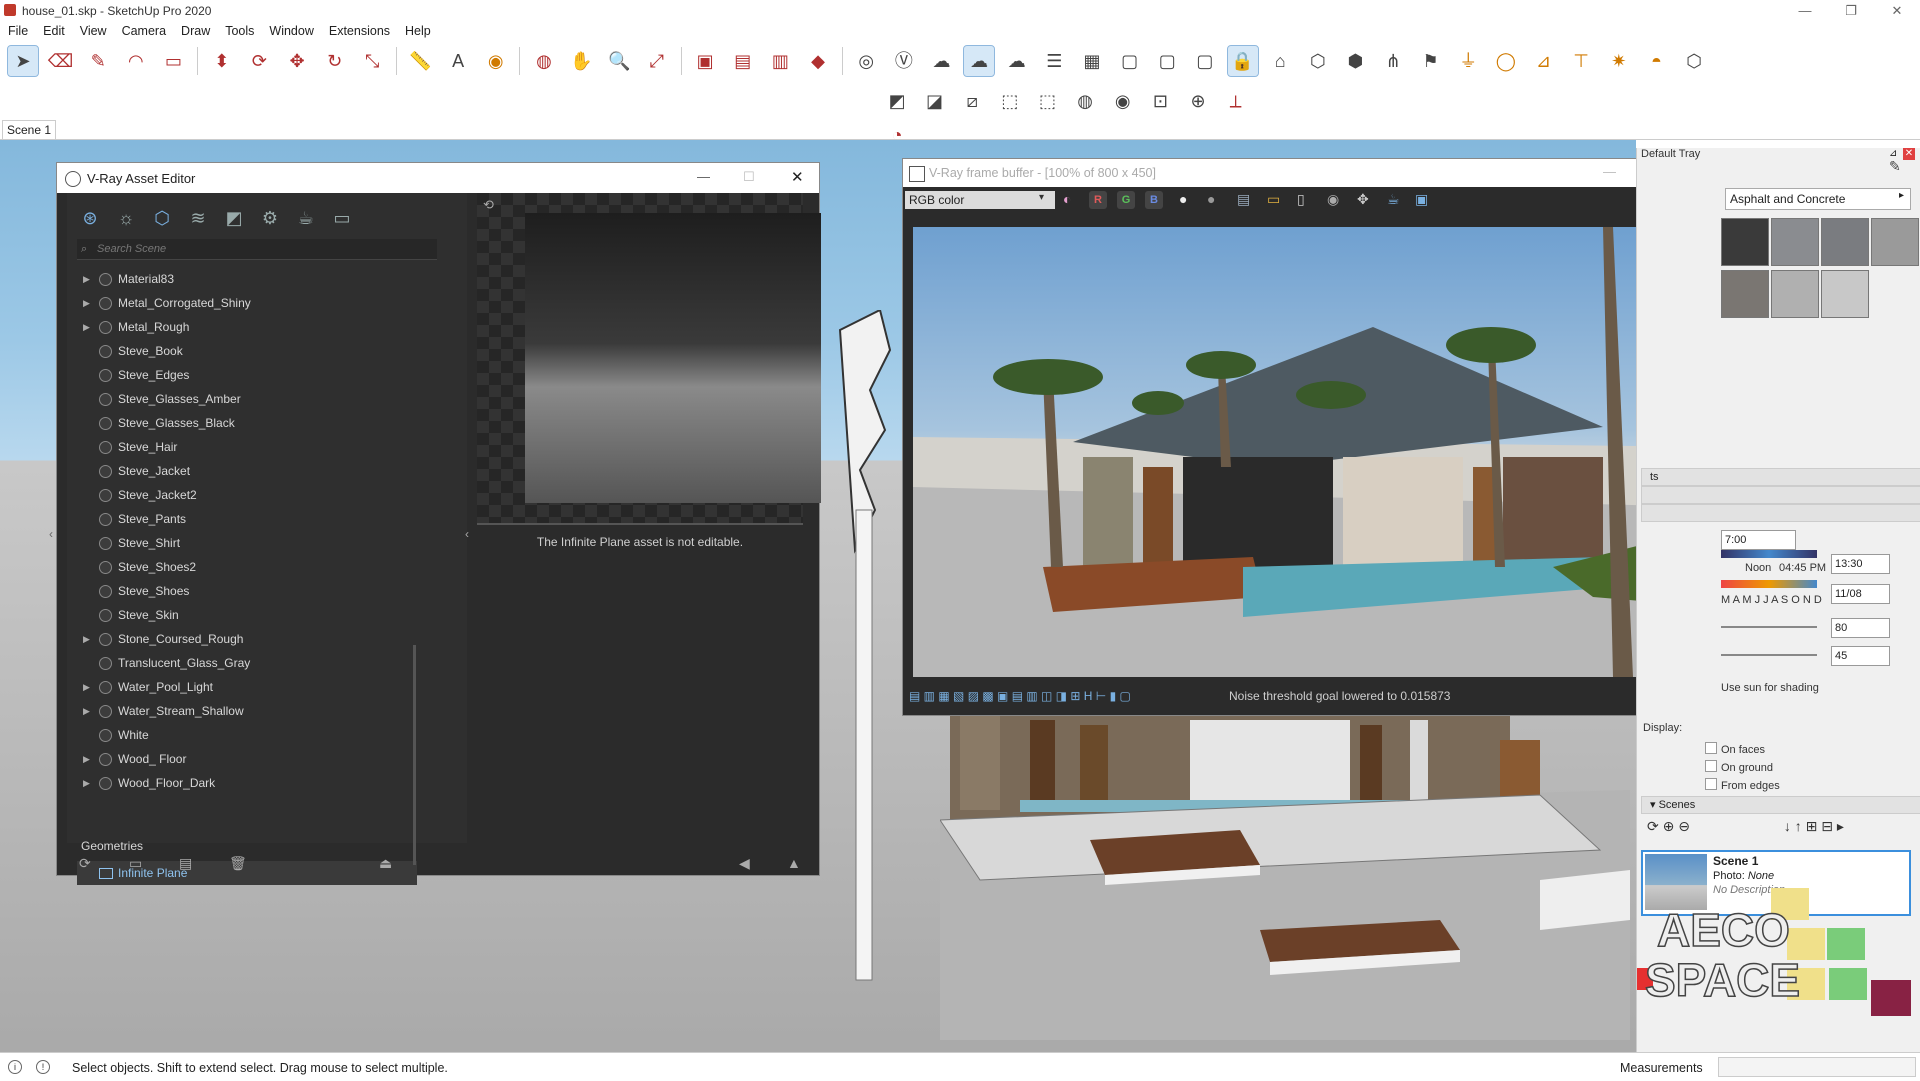  What do you see at coordinates (1840, 826) in the screenshot?
I see `scenes-details-arrow-icon: ▸` at bounding box center [1840, 826].